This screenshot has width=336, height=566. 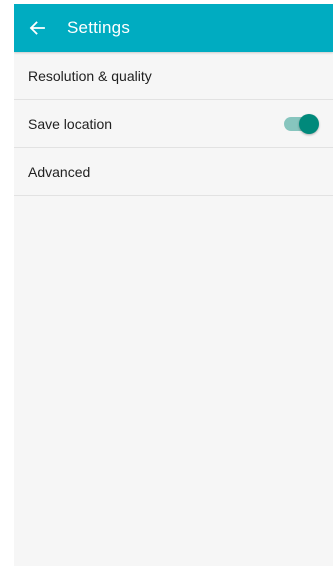 What do you see at coordinates (37, 28) in the screenshot?
I see `arrow-left-icon` at bounding box center [37, 28].